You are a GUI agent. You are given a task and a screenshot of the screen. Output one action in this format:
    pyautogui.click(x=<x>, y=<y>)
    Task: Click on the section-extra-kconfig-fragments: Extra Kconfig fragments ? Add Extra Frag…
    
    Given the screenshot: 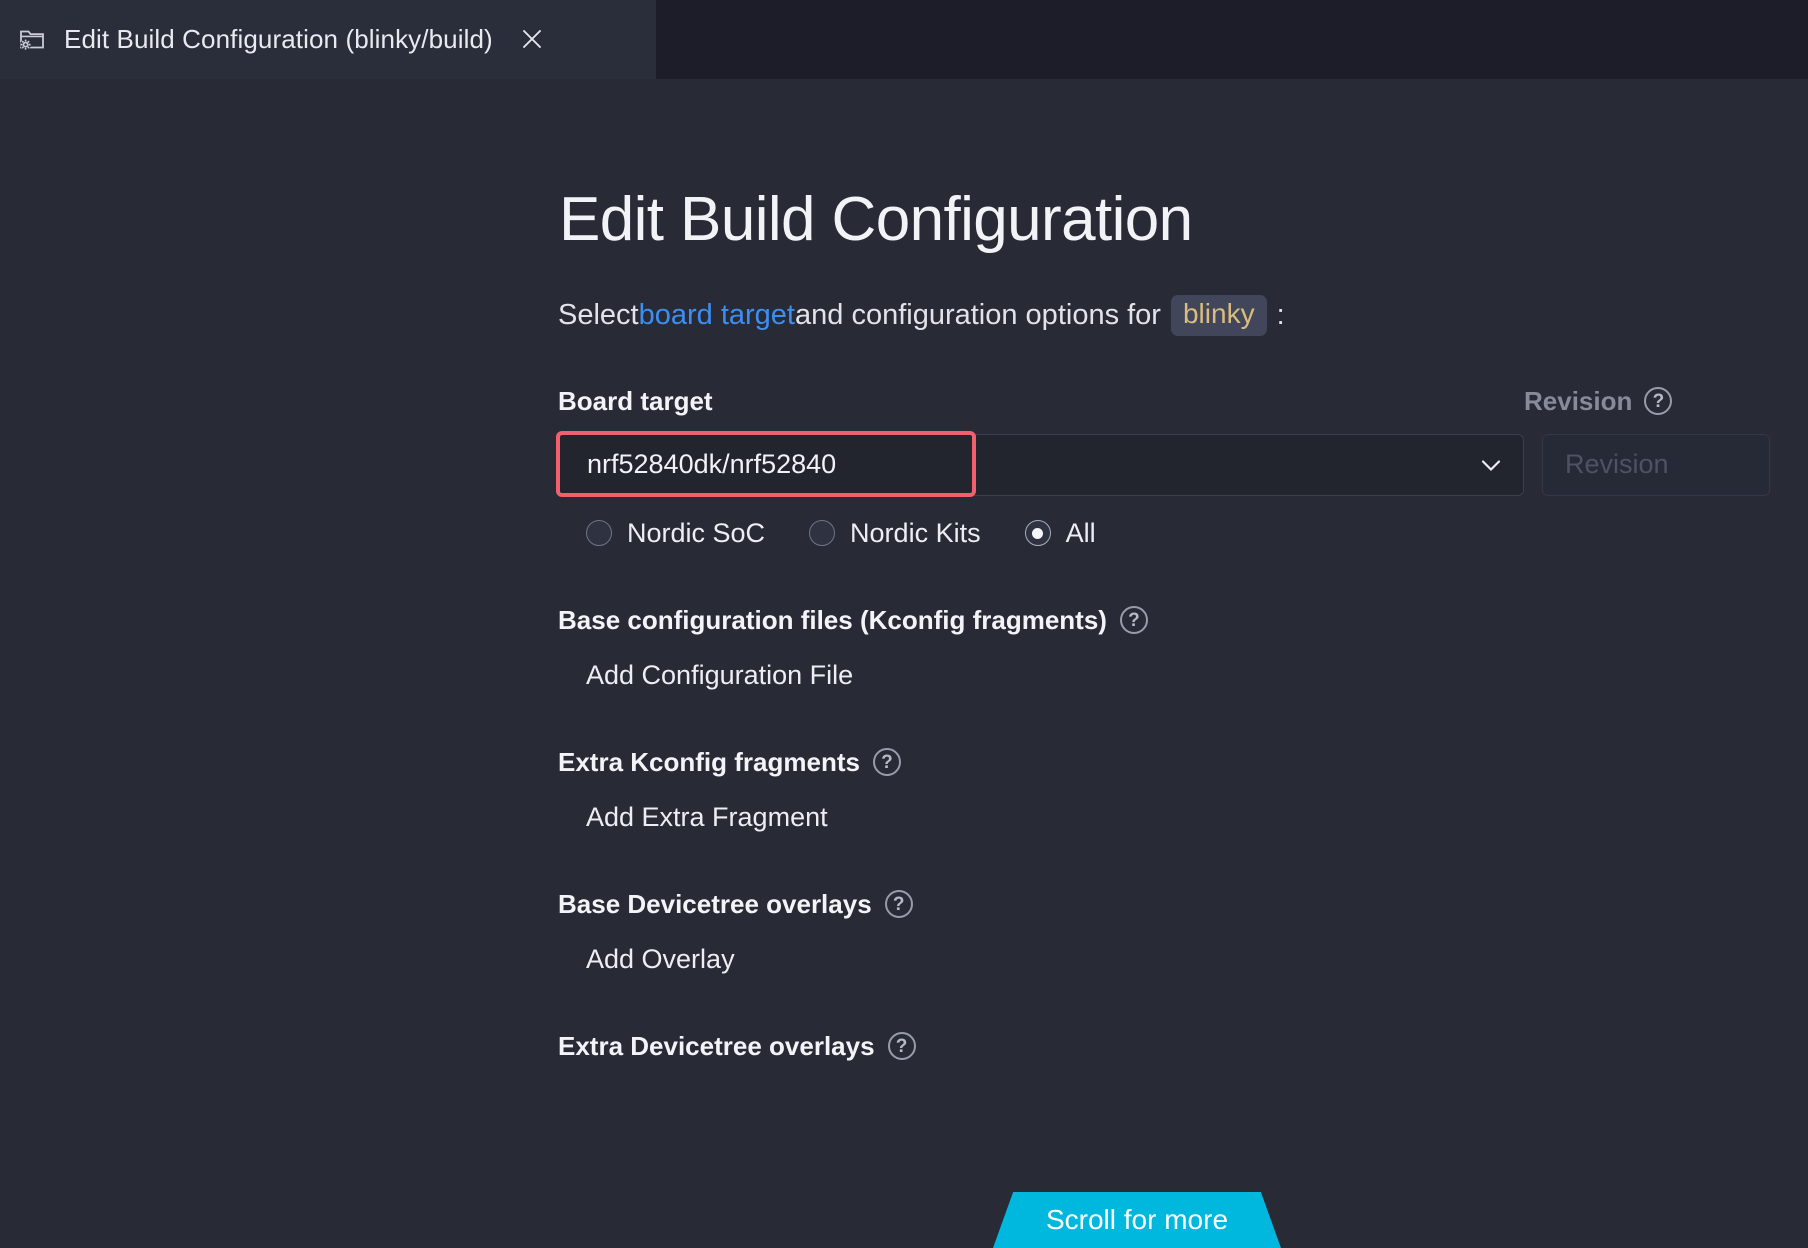 What is the action you would take?
    pyautogui.click(x=1183, y=790)
    